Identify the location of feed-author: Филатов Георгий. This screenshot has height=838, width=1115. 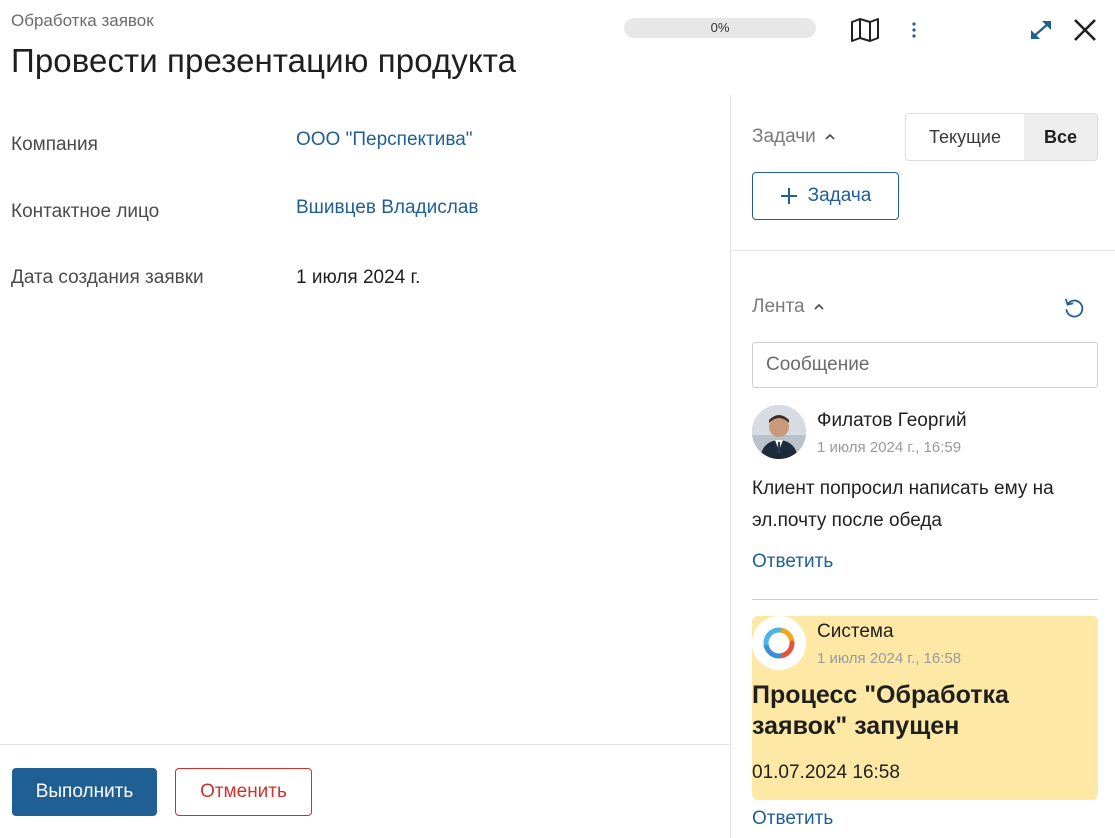
(892, 420).